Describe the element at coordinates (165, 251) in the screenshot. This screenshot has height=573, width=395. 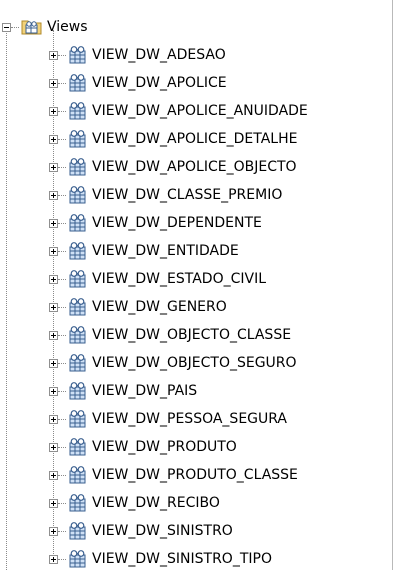
I see `view-name-label: VIEW_DW_ENTIDADE` at that location.